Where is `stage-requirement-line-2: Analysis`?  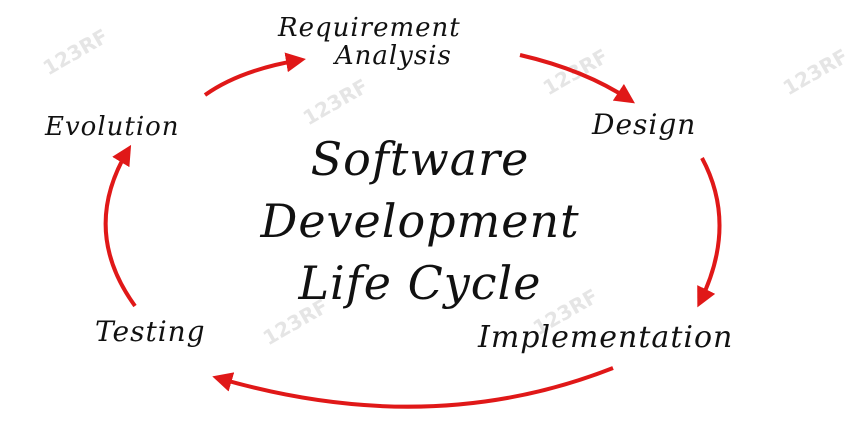 stage-requirement-line-2: Analysis is located at coordinates (393, 56).